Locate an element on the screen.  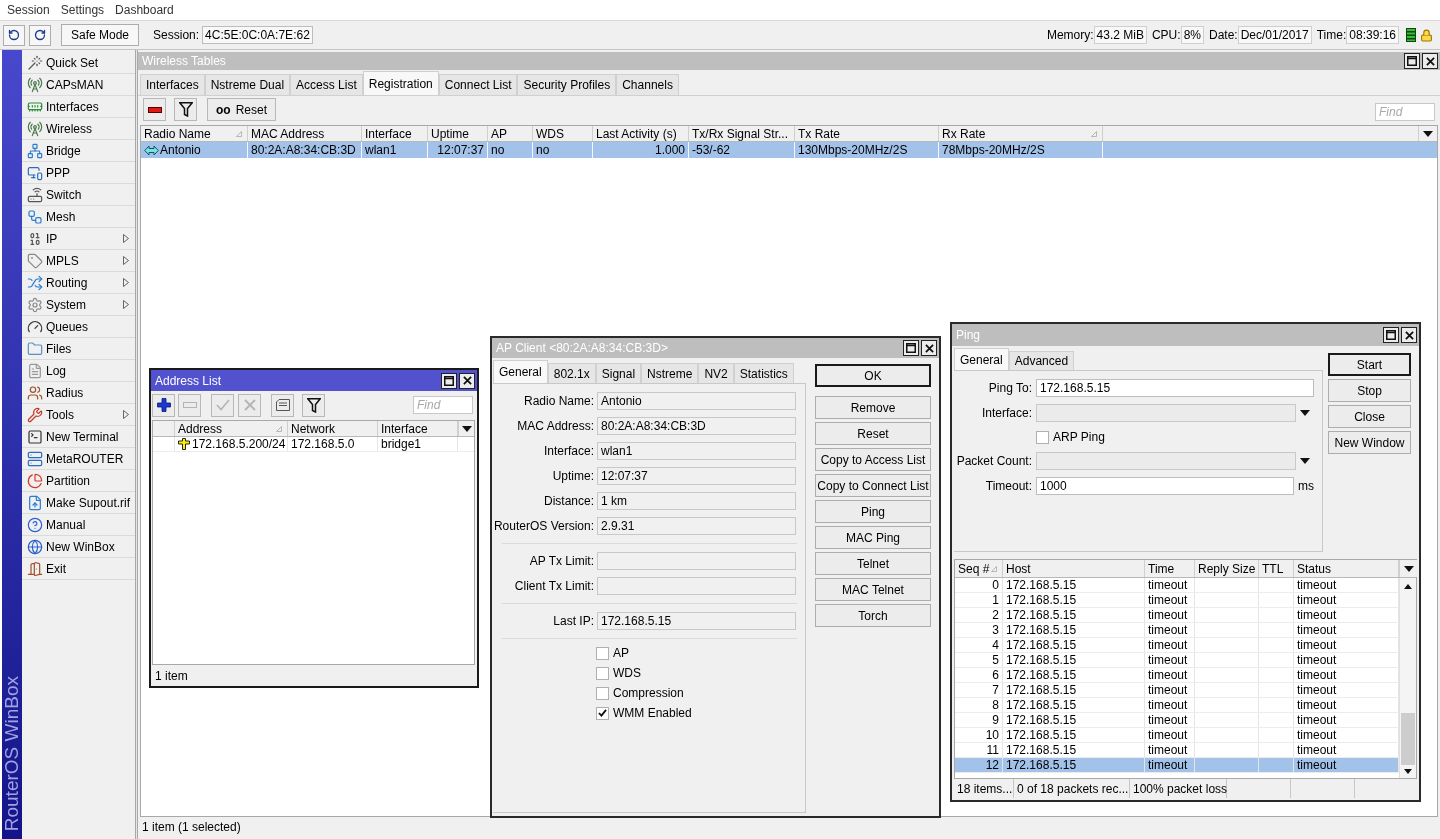
action-button: MAC Telnet is located at coordinates (873, 589).